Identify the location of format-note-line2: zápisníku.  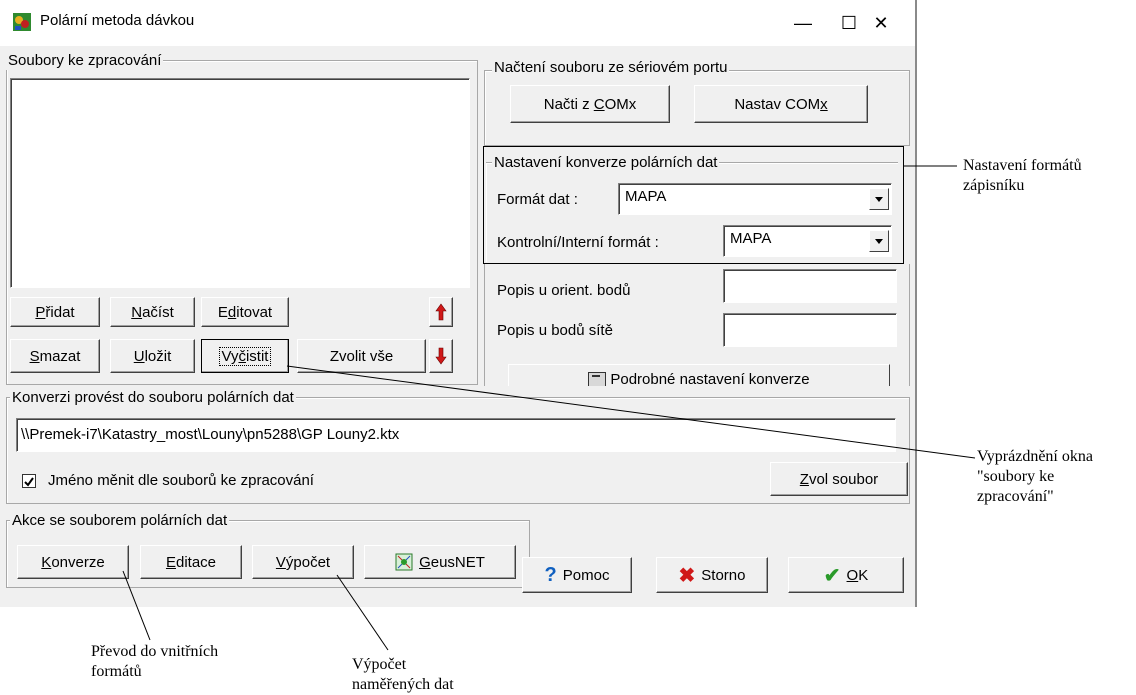
(994, 185).